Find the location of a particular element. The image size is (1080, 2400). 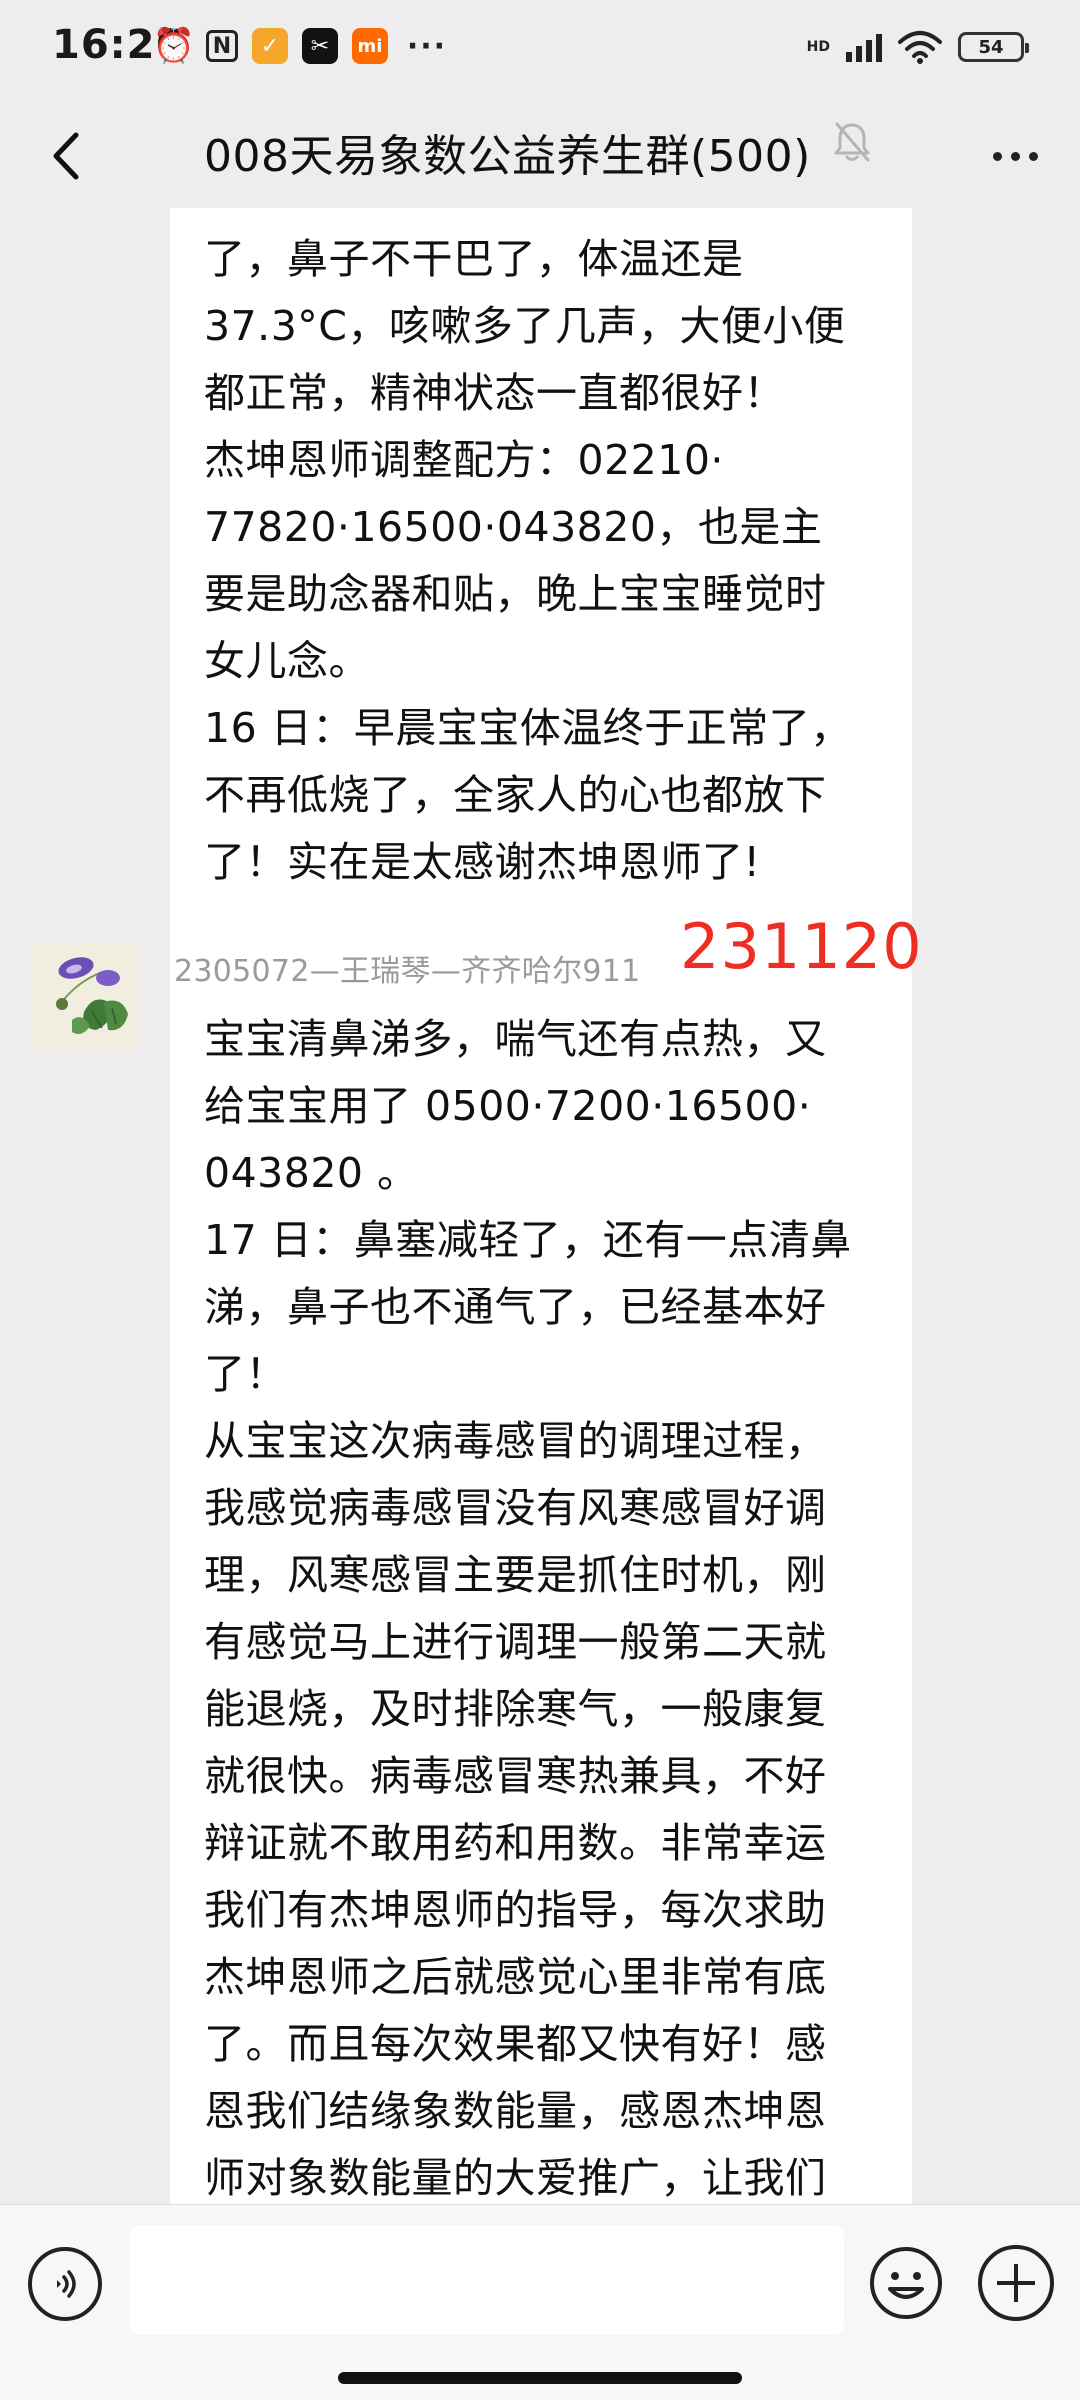

message-line: 了！ is located at coordinates (245, 1374).